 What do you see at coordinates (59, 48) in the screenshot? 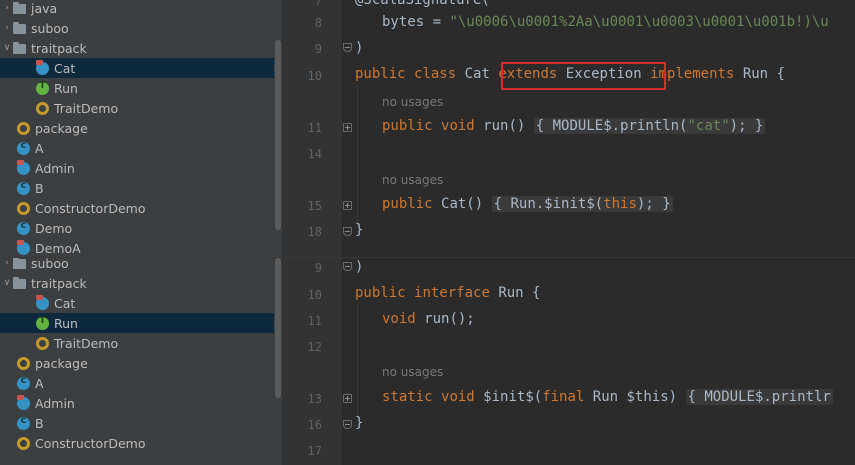
I see `tree-item-label: traitpack` at bounding box center [59, 48].